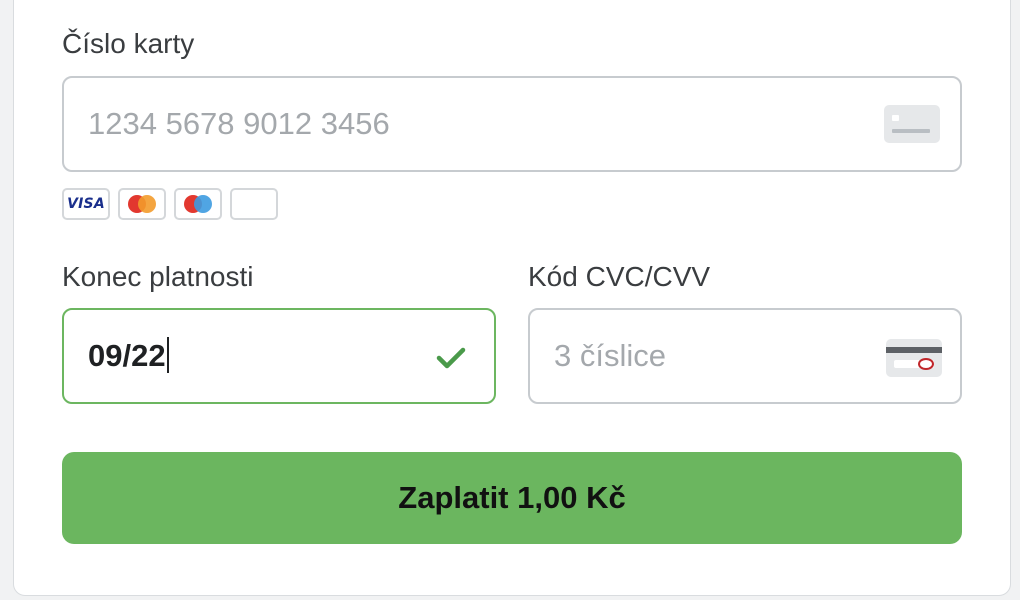  I want to click on card-back-cvc-icon, so click(914, 358).